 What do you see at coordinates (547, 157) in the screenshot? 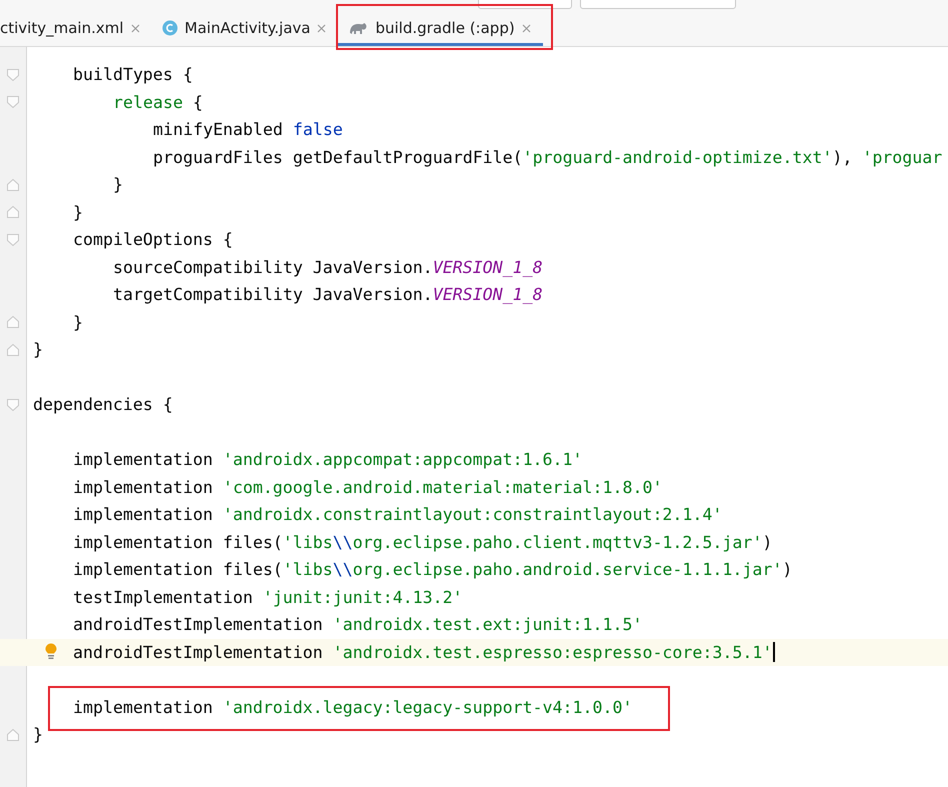
I see `code-line: proguardFiles getDefaultProguardFile('proguard-android-optimize.txt'), 'proguar` at bounding box center [547, 157].